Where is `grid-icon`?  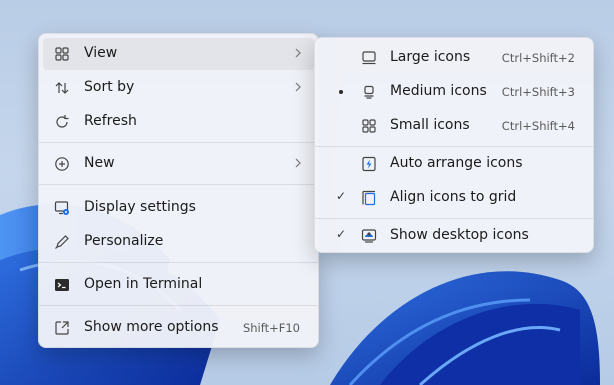 grid-icon is located at coordinates (62, 54).